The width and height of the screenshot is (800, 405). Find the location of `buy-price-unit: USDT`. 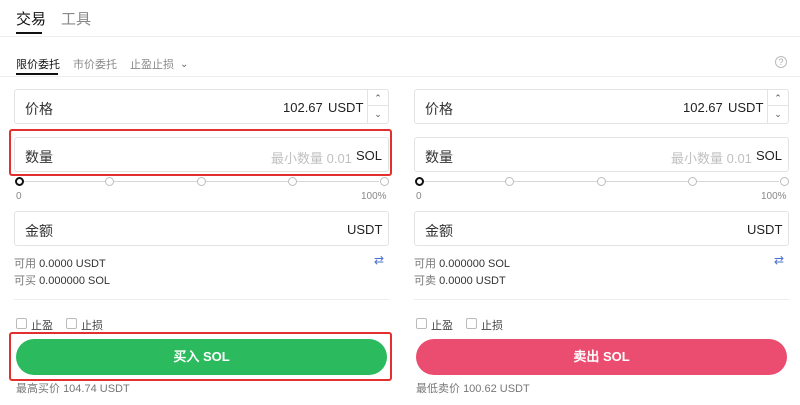

buy-price-unit: USDT is located at coordinates (346, 107).